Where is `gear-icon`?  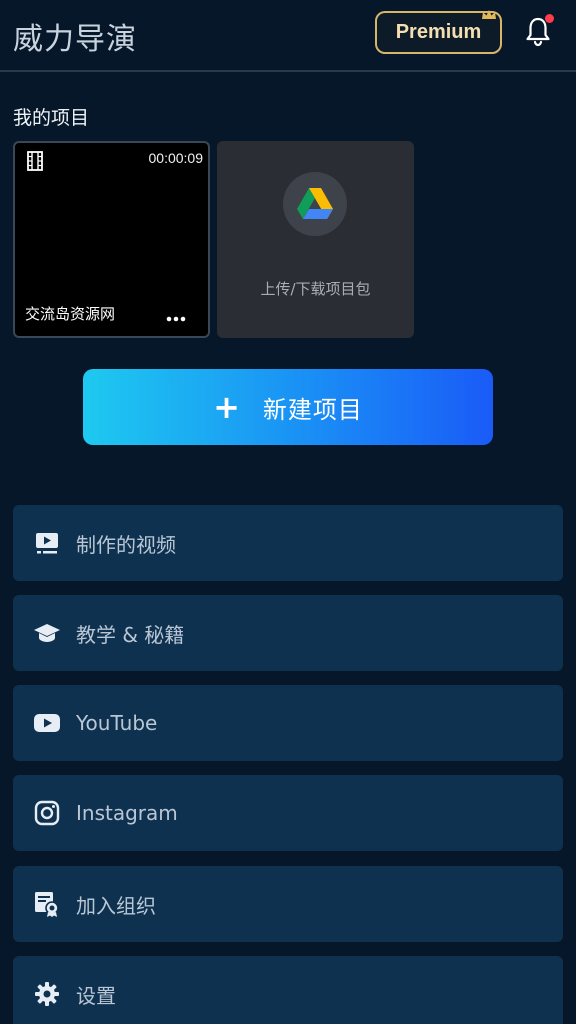
gear-icon is located at coordinates (47, 994).